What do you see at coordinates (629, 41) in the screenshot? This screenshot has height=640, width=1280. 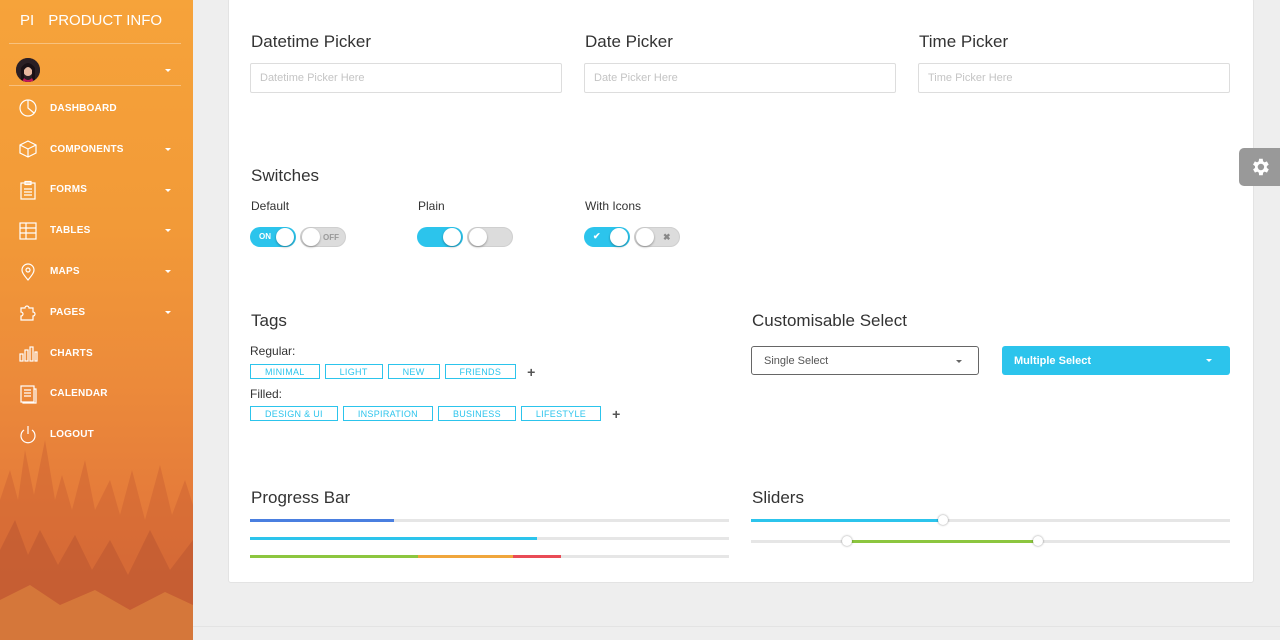 I see `date-picker-title: Date Picker` at bounding box center [629, 41].